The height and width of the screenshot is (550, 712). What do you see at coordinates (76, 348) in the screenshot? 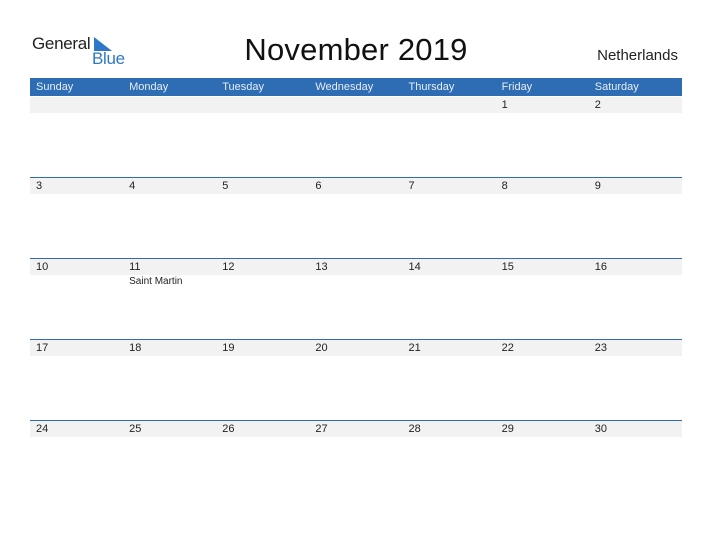
I see `day-number: 17` at bounding box center [76, 348].